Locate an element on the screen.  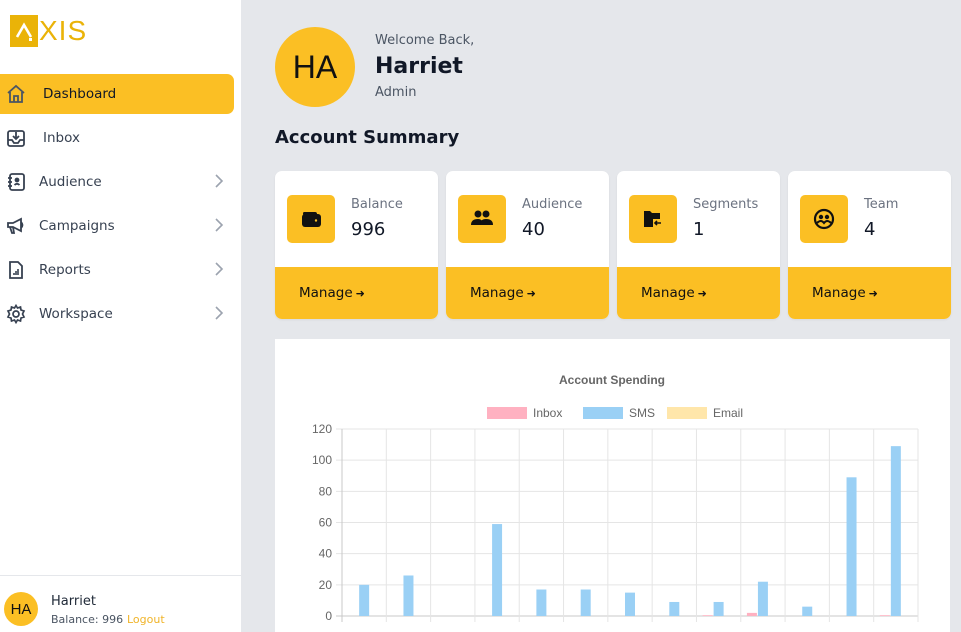
chart-title: Account Spending is located at coordinates (612, 380).